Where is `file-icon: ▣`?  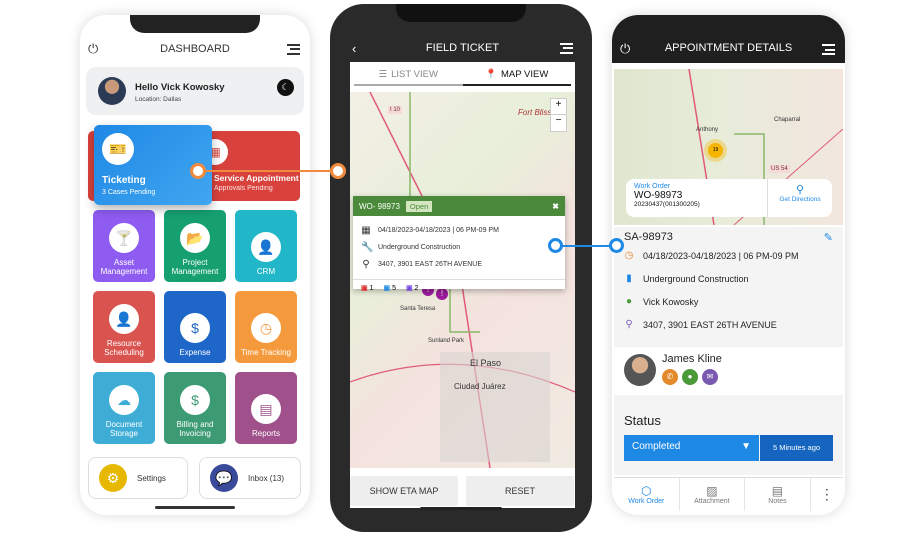 file-icon: ▣ is located at coordinates (409, 288).